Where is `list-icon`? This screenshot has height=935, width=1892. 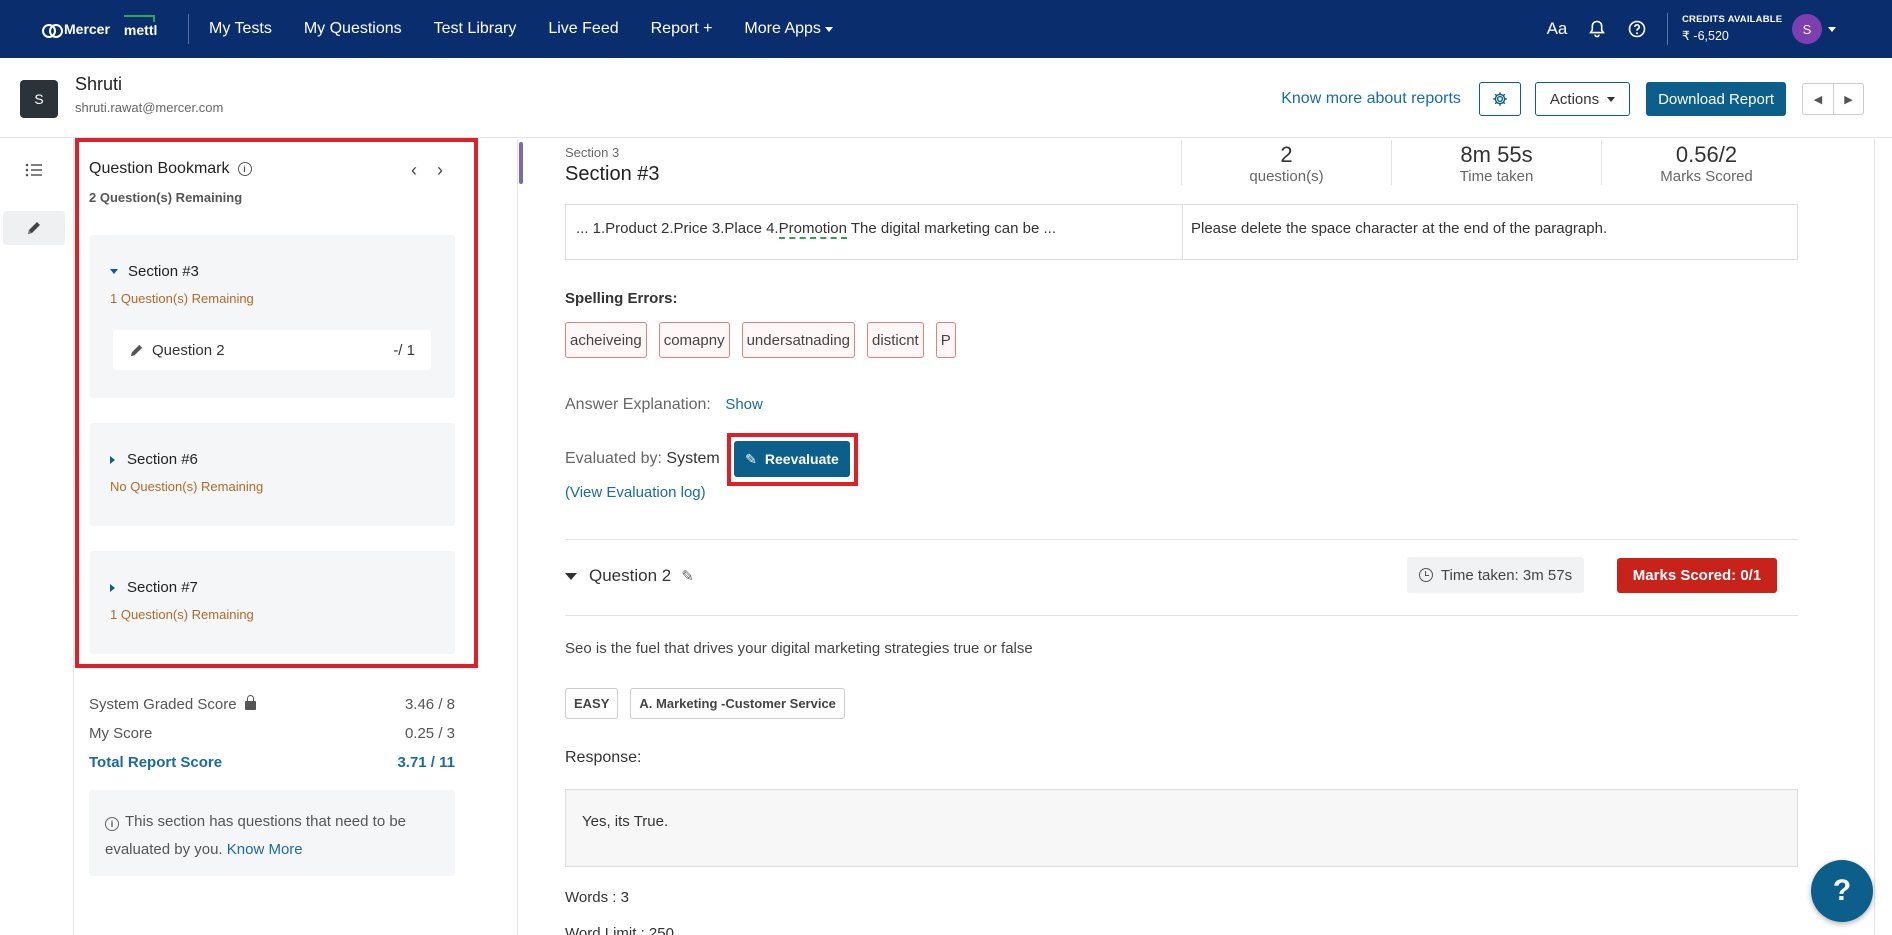 list-icon is located at coordinates (33, 170).